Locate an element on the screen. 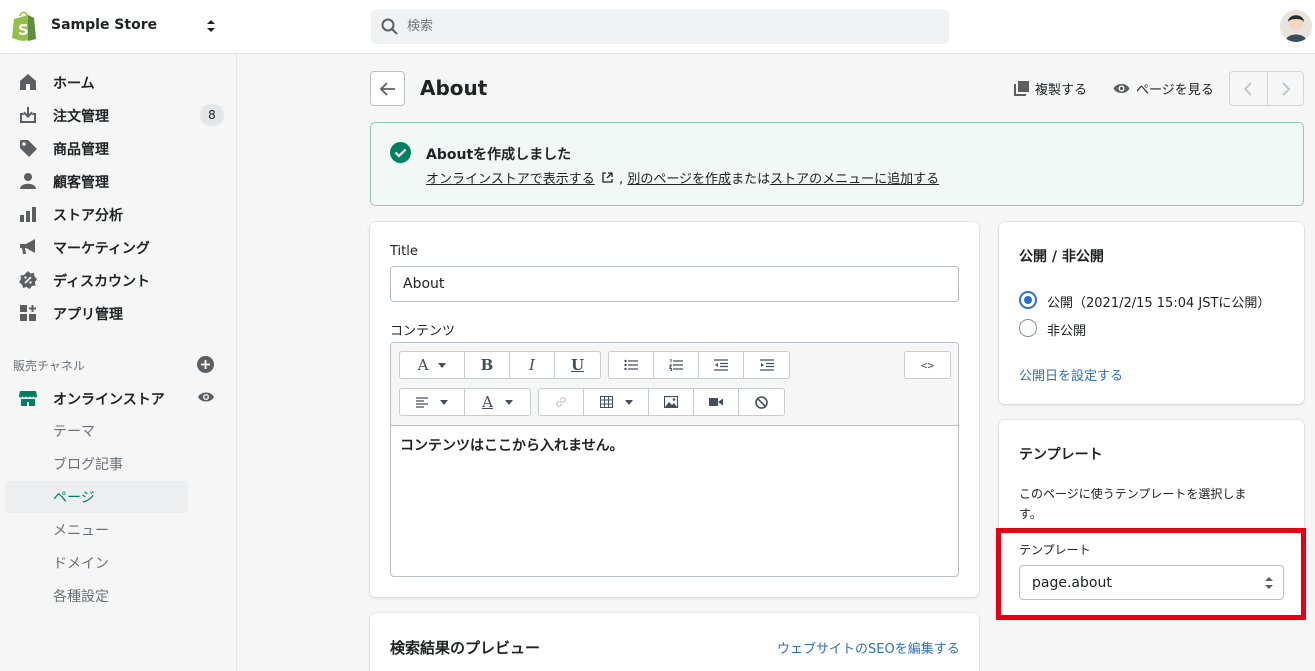 The image size is (1315, 671). outdent-button is located at coordinates (721, 365).